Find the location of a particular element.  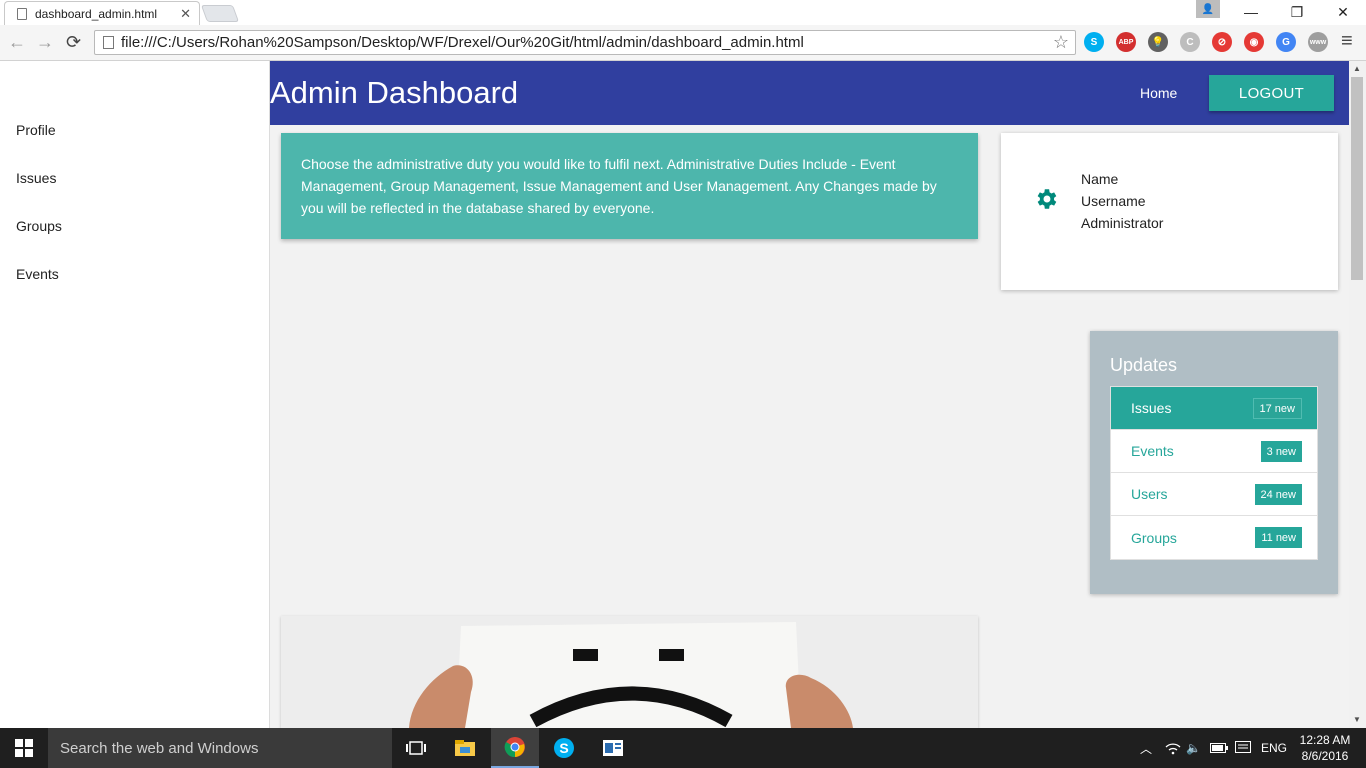

update-count-badge: 24 new is located at coordinates (1278, 494).